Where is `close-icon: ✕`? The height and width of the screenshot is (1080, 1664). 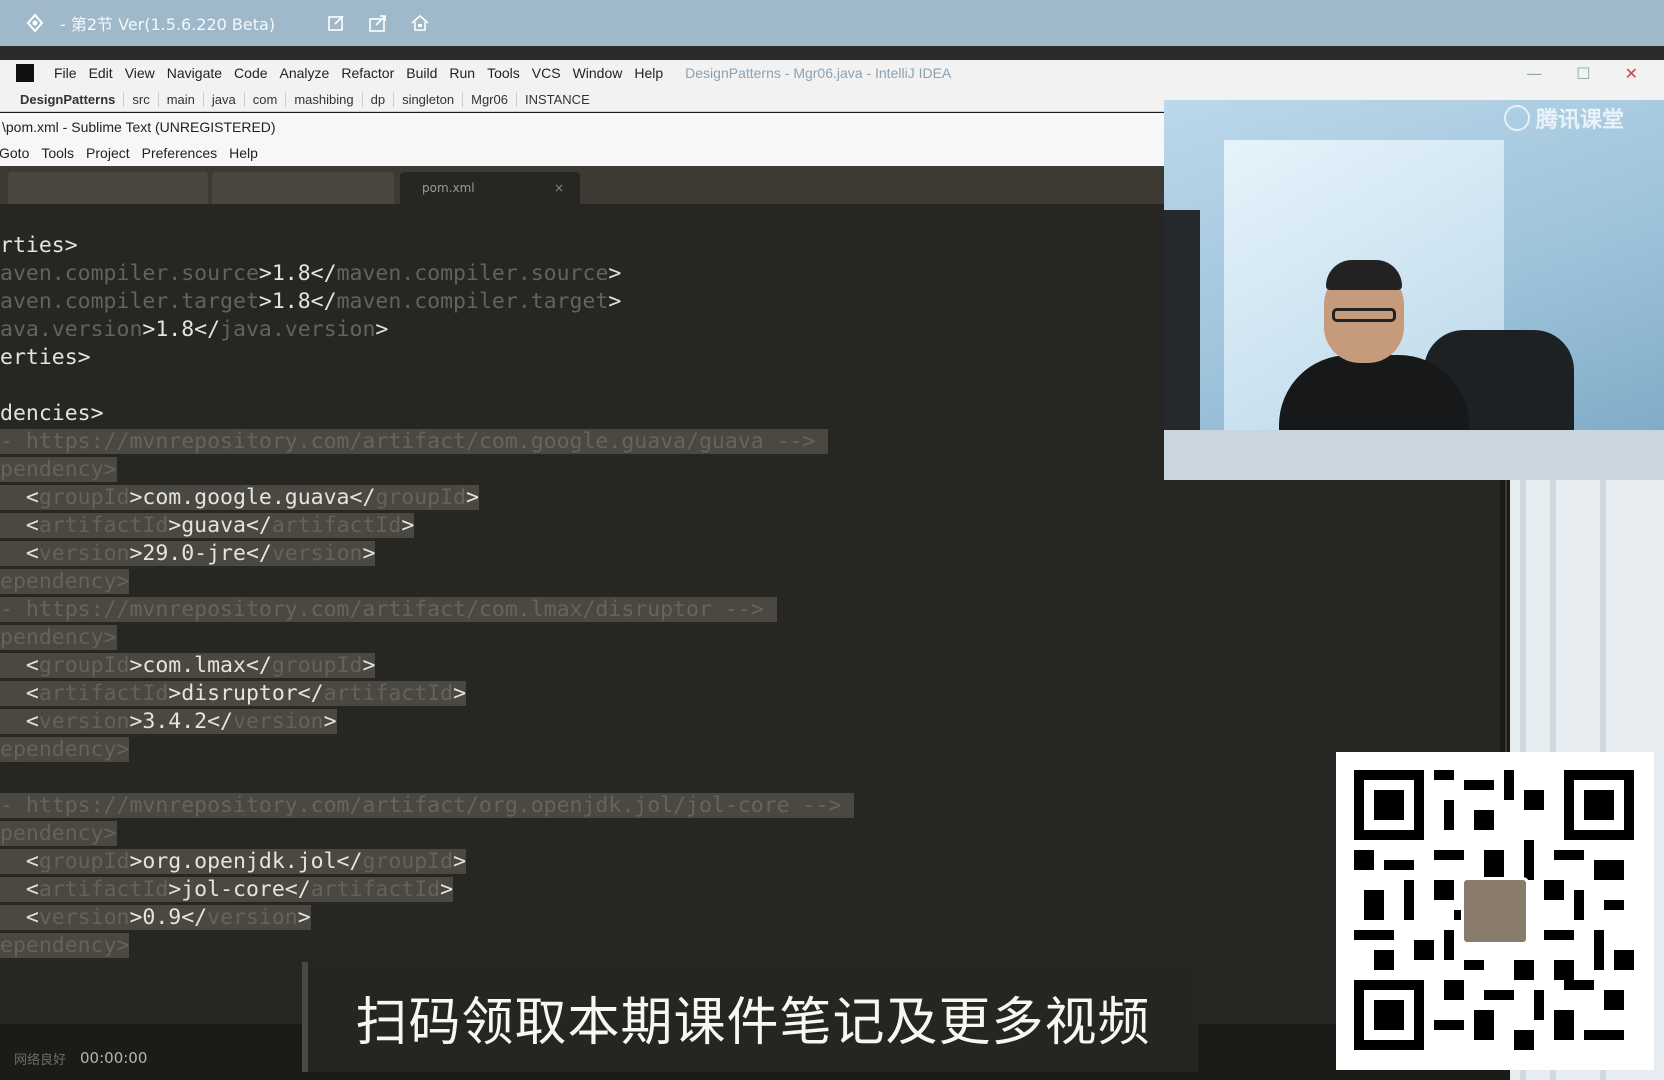 close-icon: ✕ is located at coordinates (1631, 73).